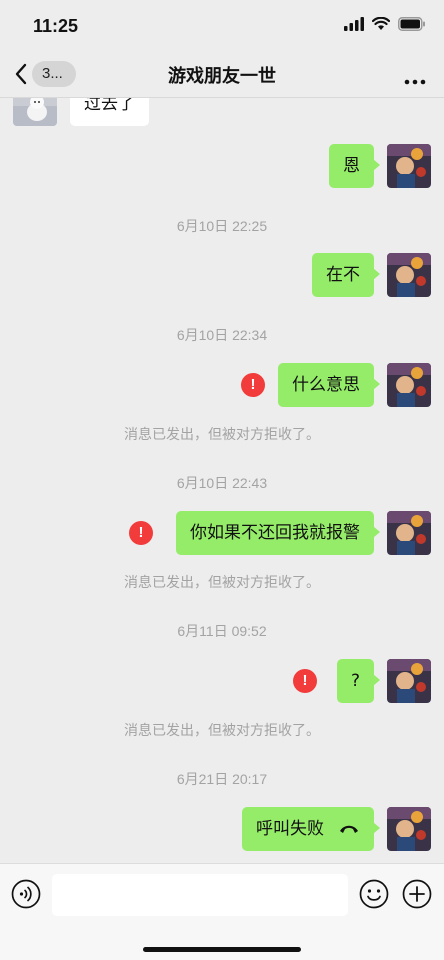 This screenshot has width=444, height=960. Describe the element at coordinates (381, 23) in the screenshot. I see `wifi-icon` at that location.